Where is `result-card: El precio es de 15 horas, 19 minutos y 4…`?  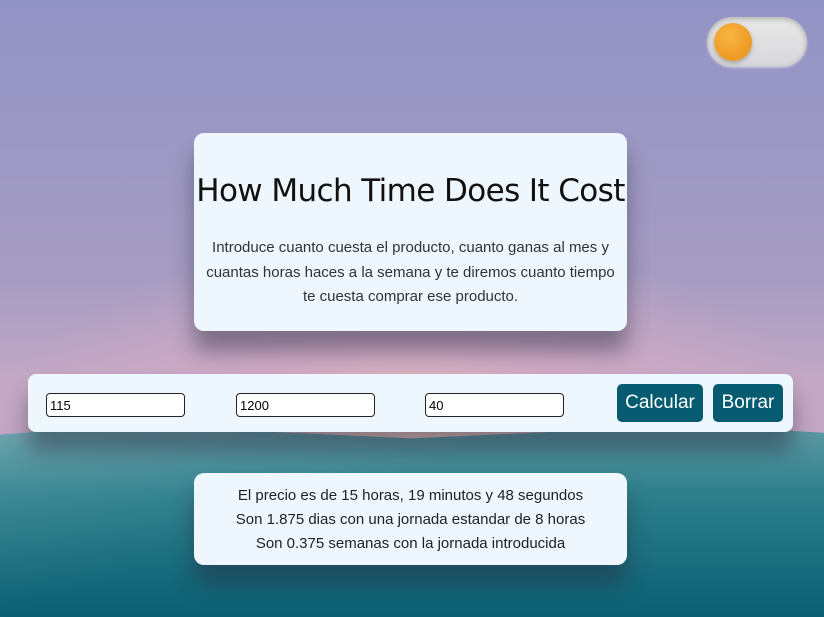 result-card: El precio es de 15 horas, 19 minutos y 4… is located at coordinates (410, 519).